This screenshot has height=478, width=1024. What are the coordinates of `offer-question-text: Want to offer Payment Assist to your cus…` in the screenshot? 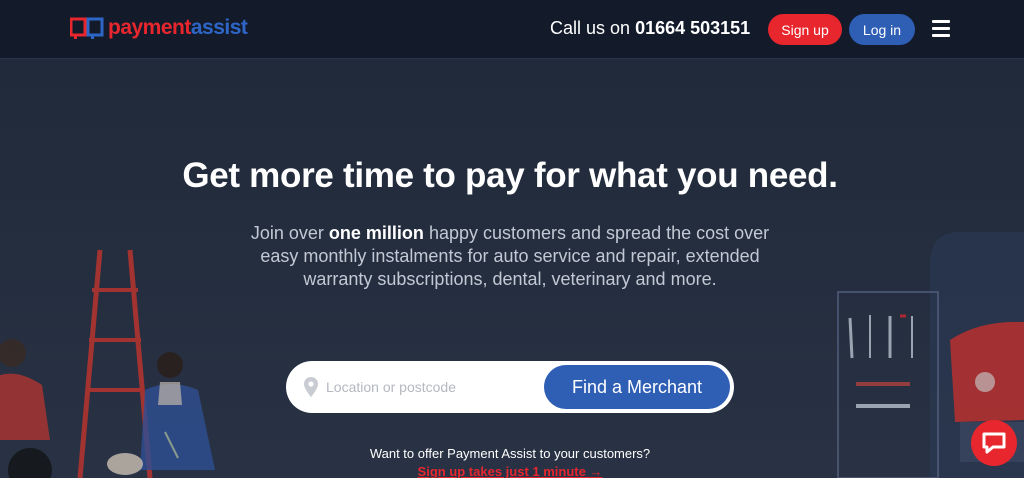 It's located at (510, 453).